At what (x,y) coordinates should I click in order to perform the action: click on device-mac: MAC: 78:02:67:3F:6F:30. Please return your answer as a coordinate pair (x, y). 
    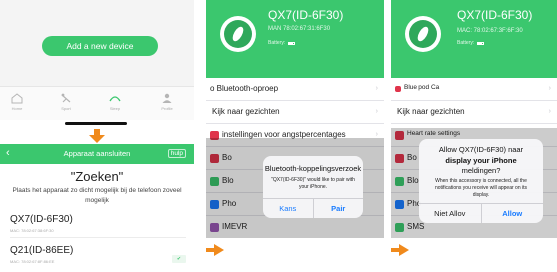
    Looking at the image, I should click on (490, 31).